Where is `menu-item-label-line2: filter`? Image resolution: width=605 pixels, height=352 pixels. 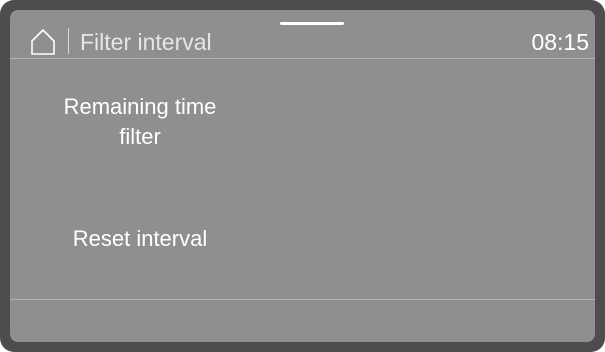 menu-item-label-line2: filter is located at coordinates (140, 136).